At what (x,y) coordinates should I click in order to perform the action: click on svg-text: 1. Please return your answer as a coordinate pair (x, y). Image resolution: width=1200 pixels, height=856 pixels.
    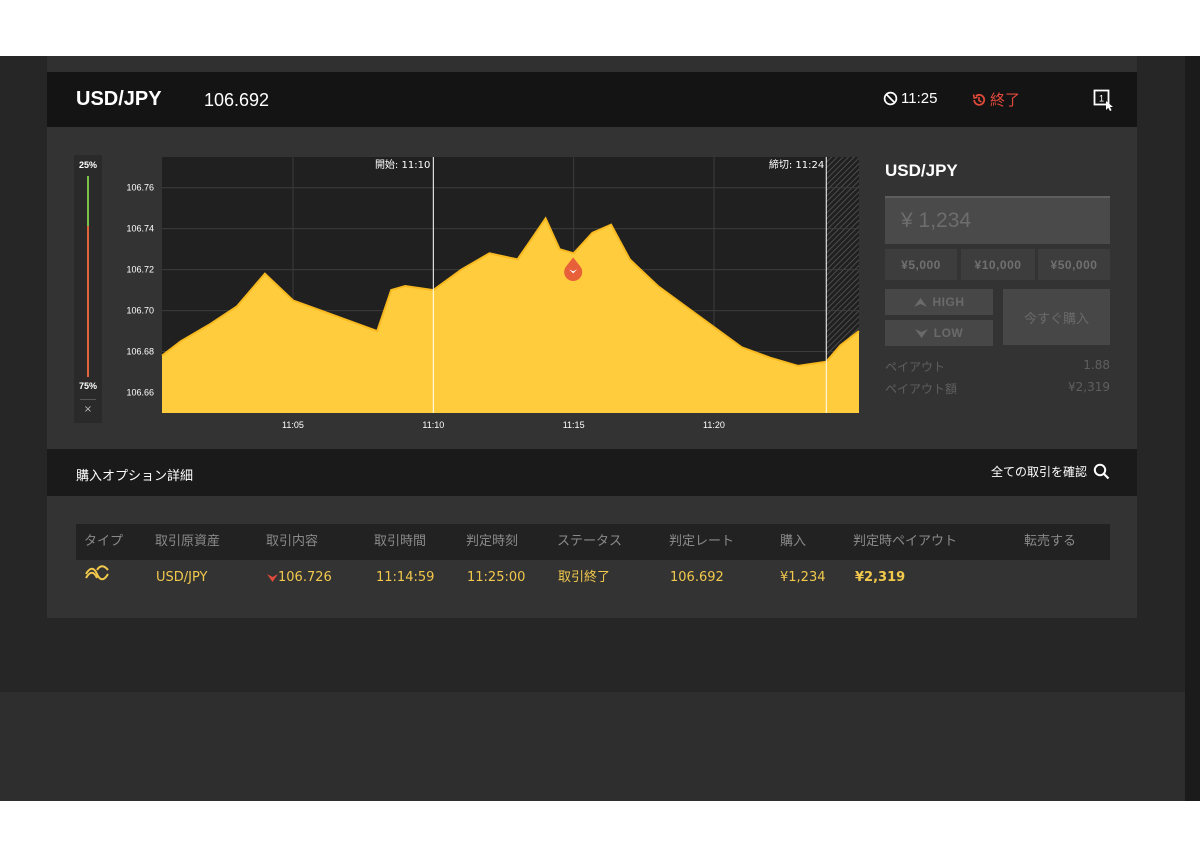
    Looking at the image, I should click on (1101, 99).